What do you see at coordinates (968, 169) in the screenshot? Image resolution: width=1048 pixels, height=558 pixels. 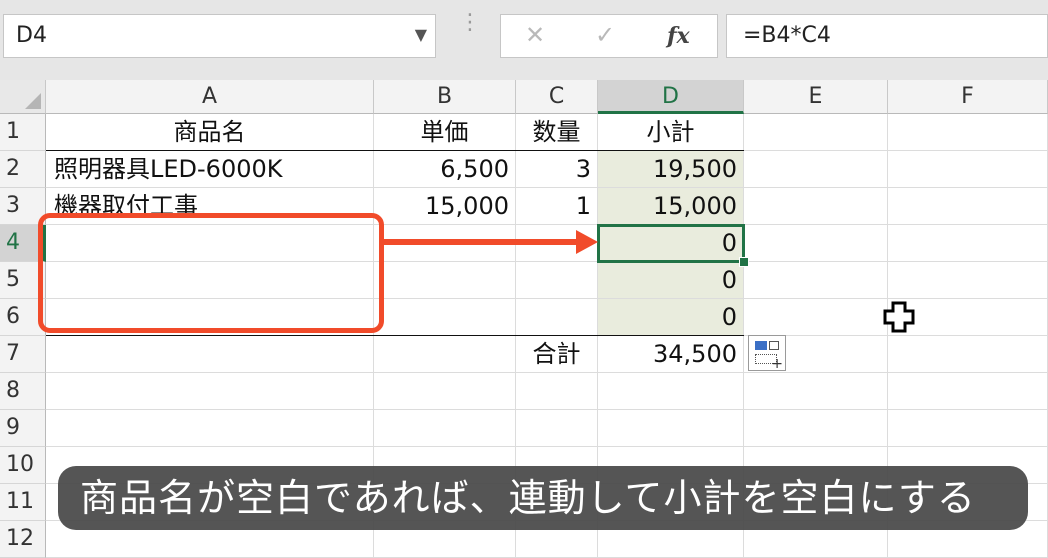 I see `cell-f2` at bounding box center [968, 169].